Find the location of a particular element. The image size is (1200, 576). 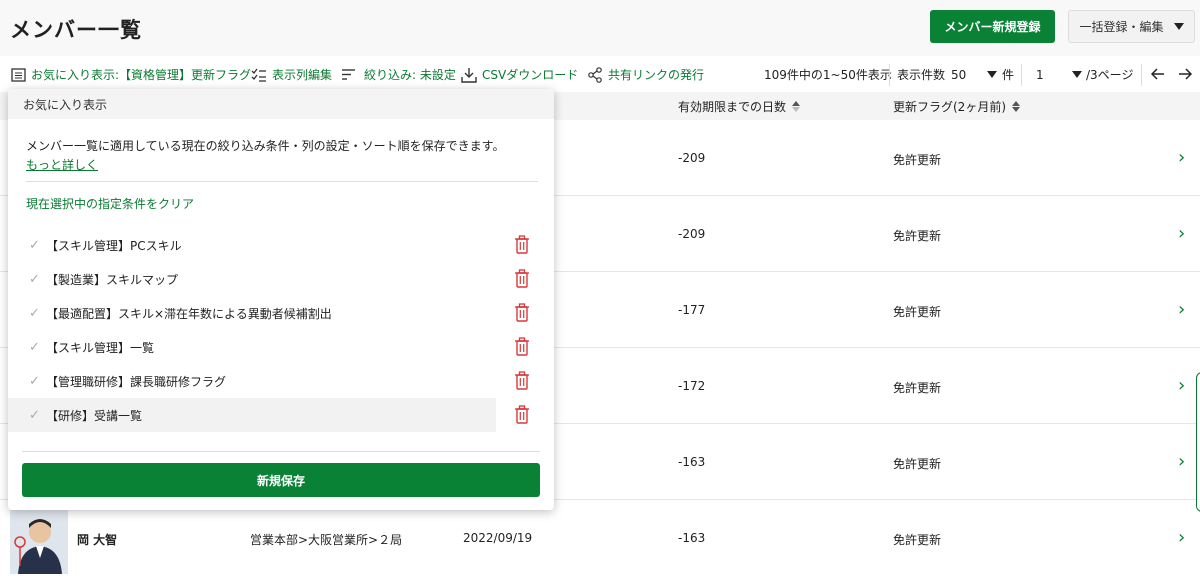

favorite-item-label: 【製造業】スキルマップ is located at coordinates (112, 279).